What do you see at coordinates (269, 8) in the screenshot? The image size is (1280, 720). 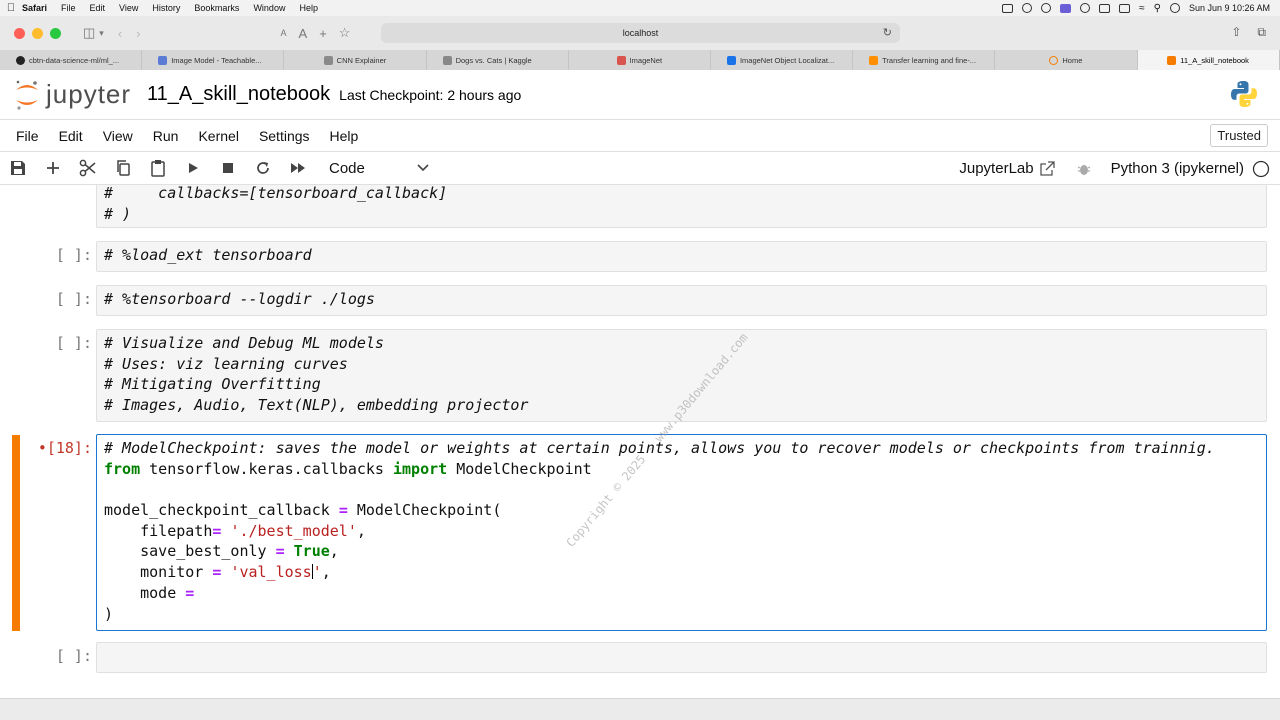 I see `menu-window: Window` at bounding box center [269, 8].